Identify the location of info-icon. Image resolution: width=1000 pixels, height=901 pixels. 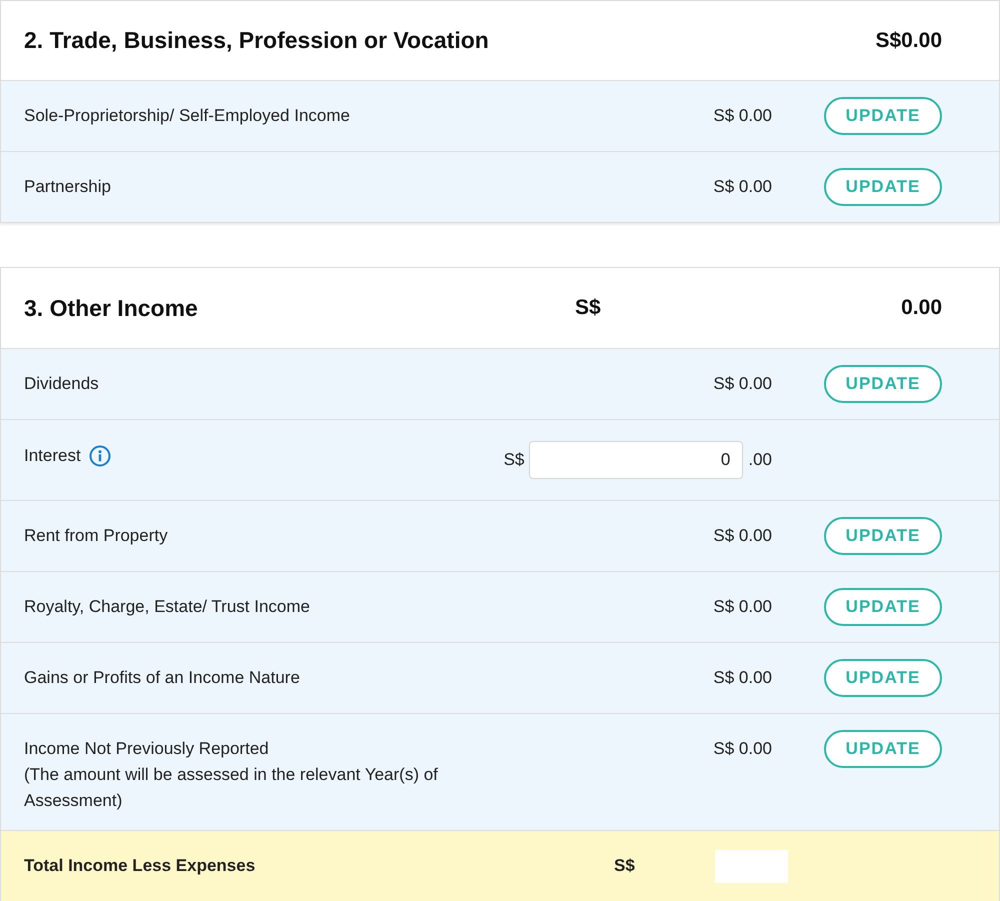
(99, 456).